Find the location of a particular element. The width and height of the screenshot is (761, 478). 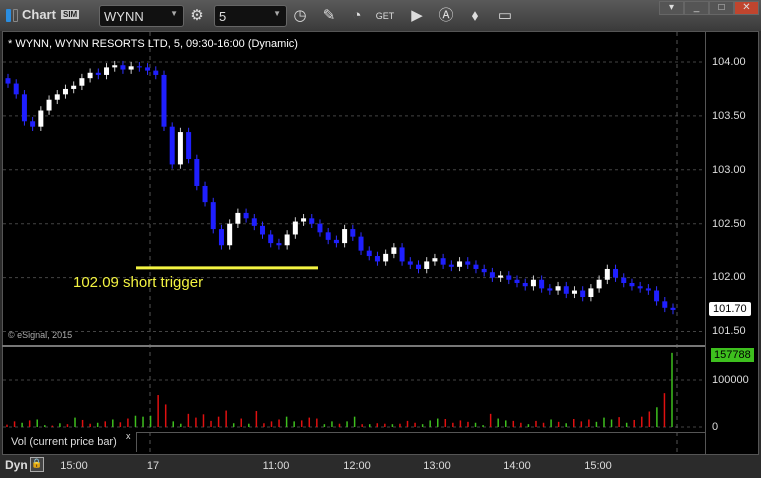

remove-study-button: x is located at coordinates (128, 436).